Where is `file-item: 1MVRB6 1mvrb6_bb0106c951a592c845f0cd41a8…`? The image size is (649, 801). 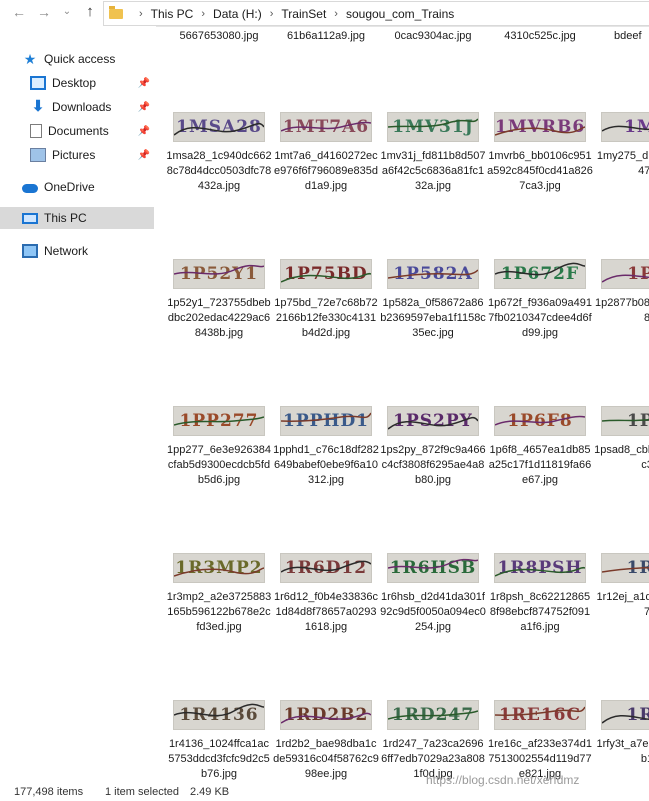
file-item: 1MVRB6 1mvrb6_bb0106c951a592c845f0cd41a8… is located at coordinates (540, 153).